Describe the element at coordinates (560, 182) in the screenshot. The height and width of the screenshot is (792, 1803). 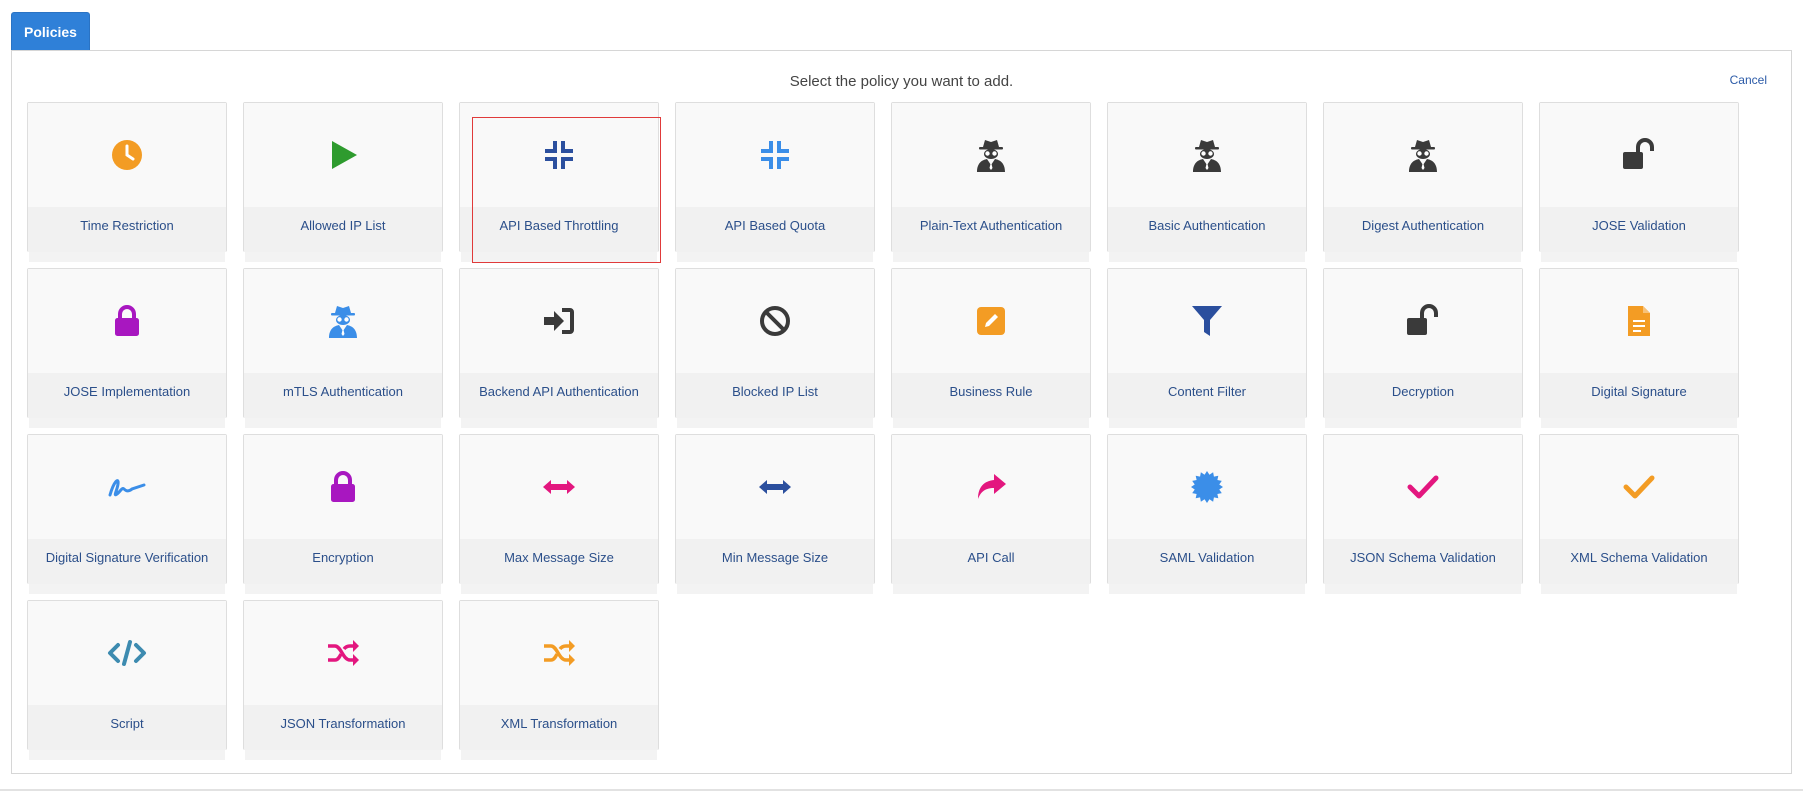
I see `policy-card-api-based-throttling: API Based Throttling` at that location.